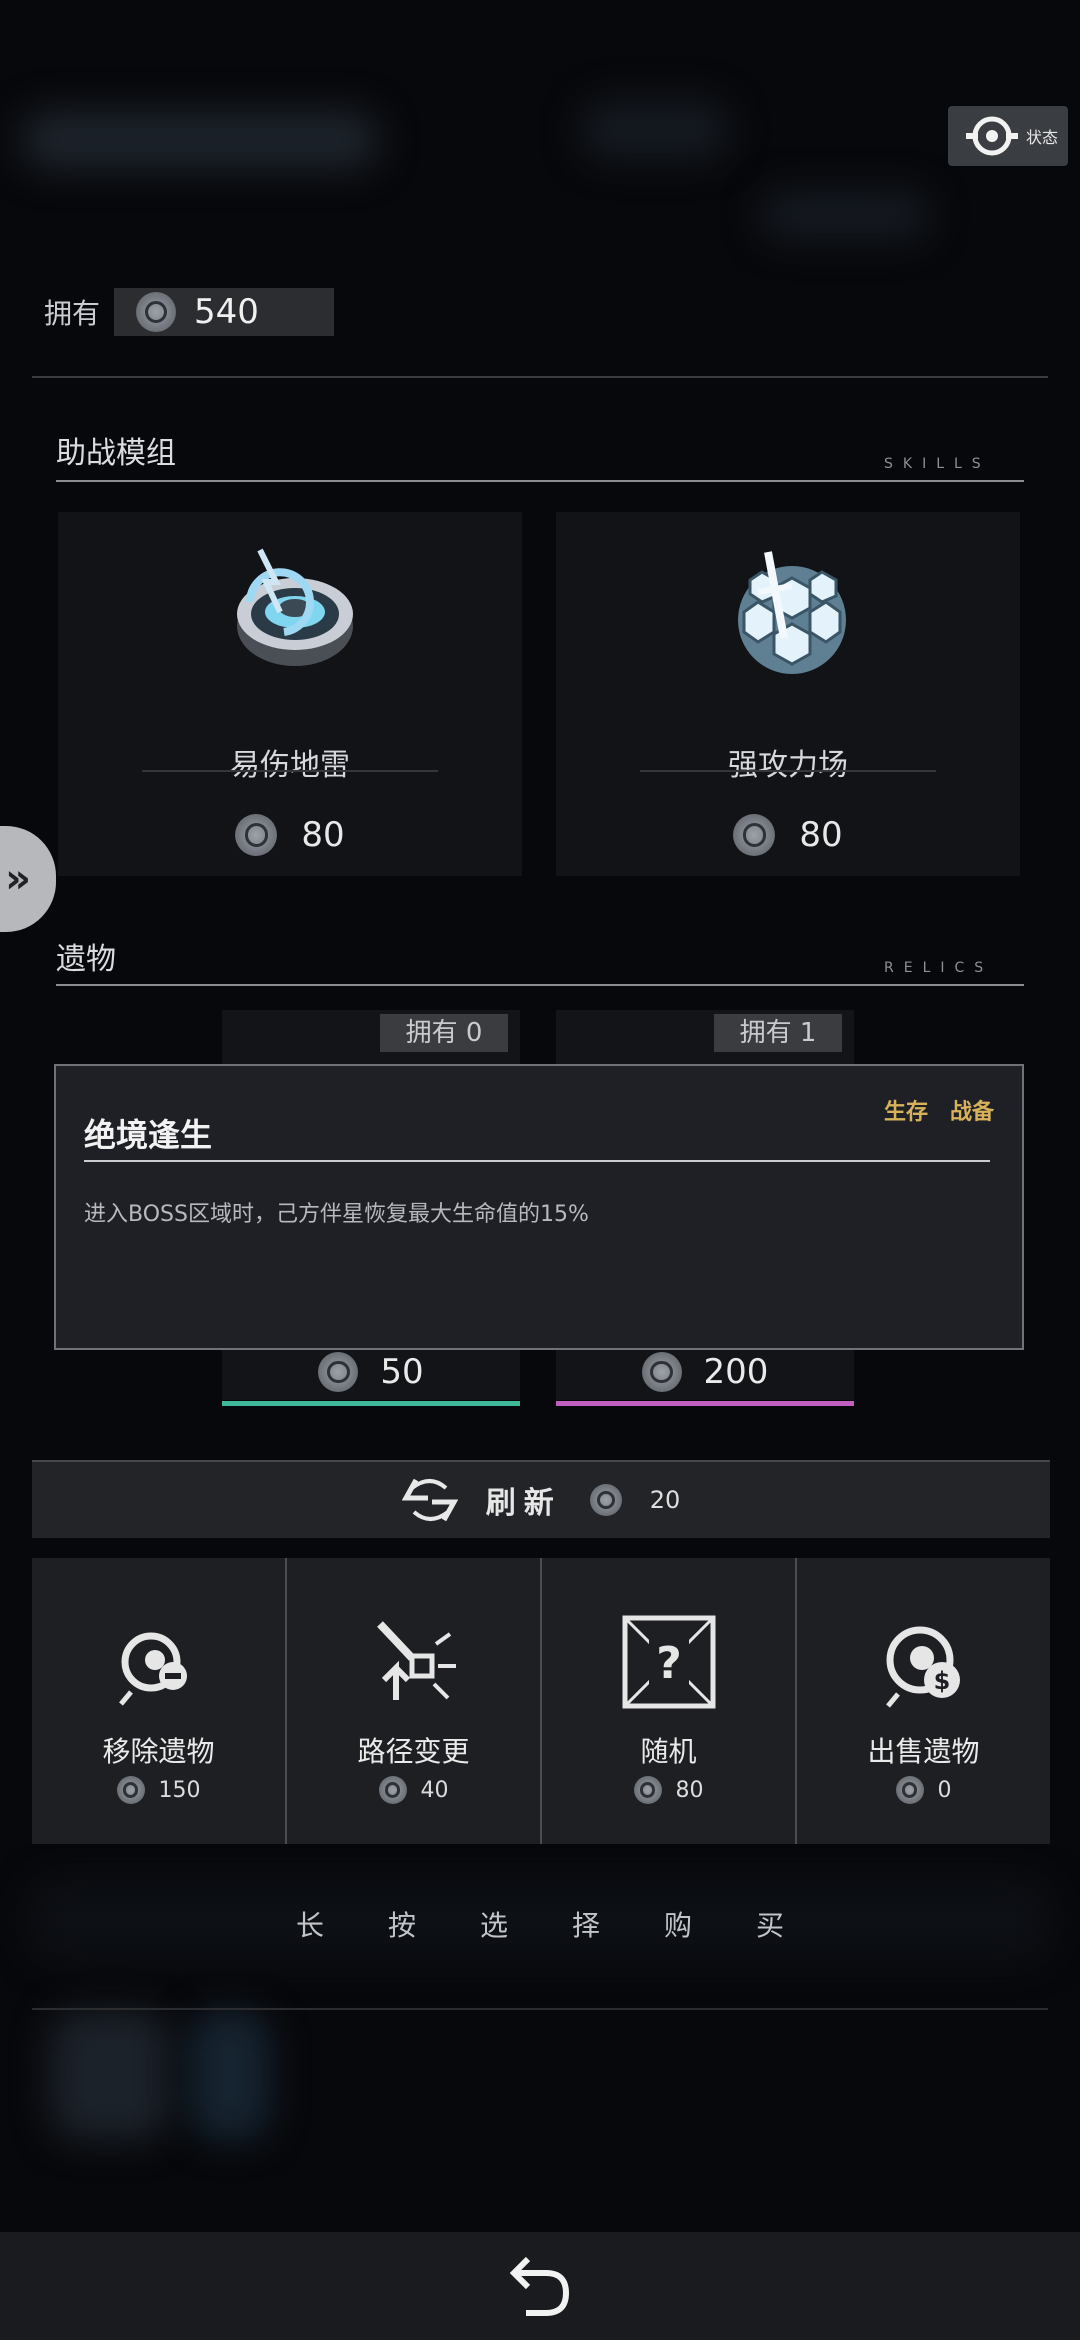  I want to click on wallet-box: 540, so click(224, 312).